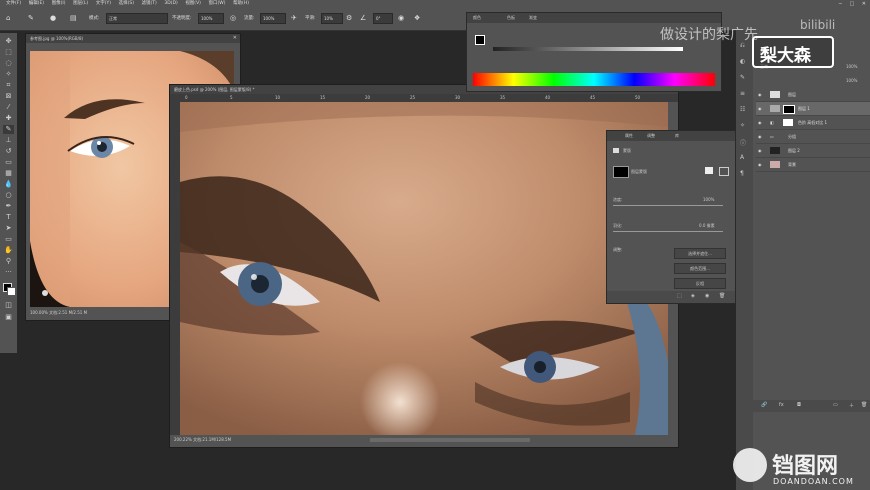  What do you see at coordinates (417, 18) in the screenshot?
I see `symmetry-icon: ❖` at bounding box center [417, 18].